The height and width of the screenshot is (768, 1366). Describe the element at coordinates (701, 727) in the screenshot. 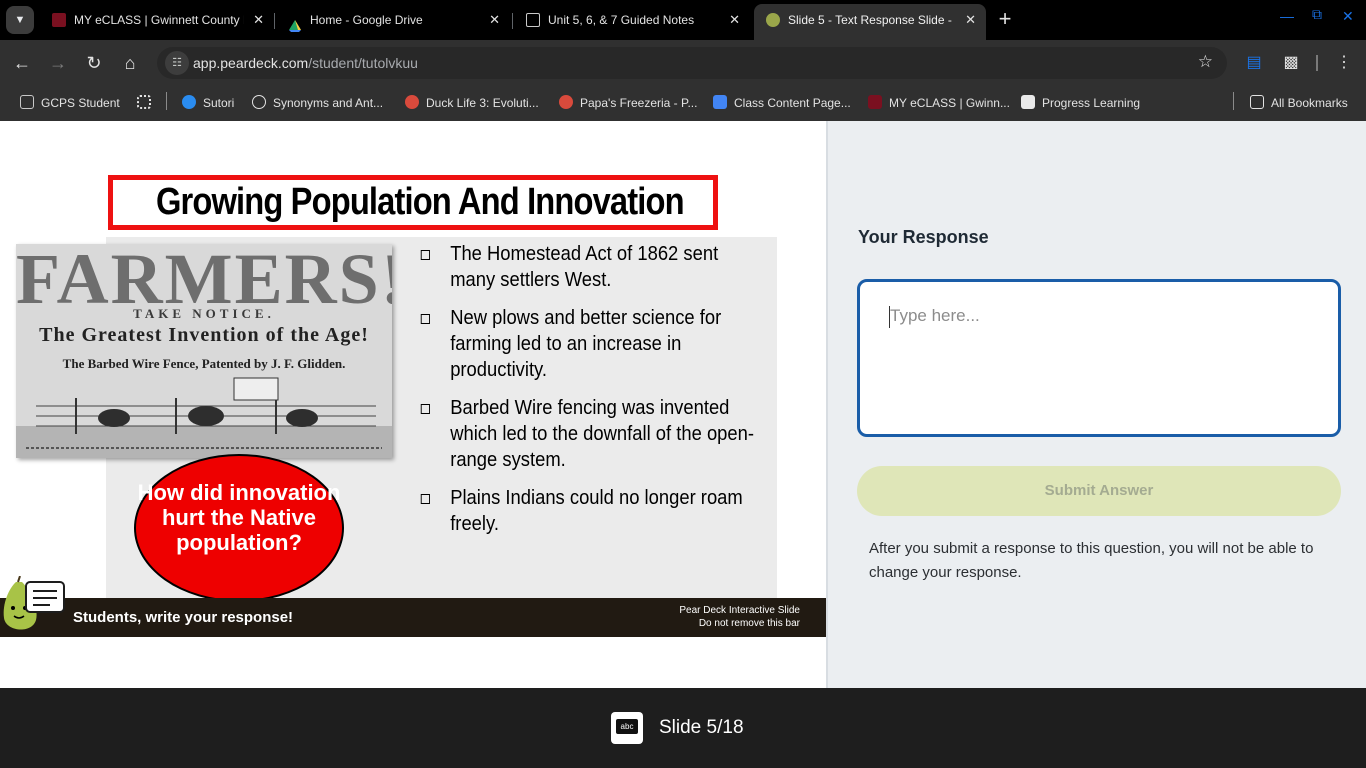

I see `slide-number: Slide 5/18` at that location.